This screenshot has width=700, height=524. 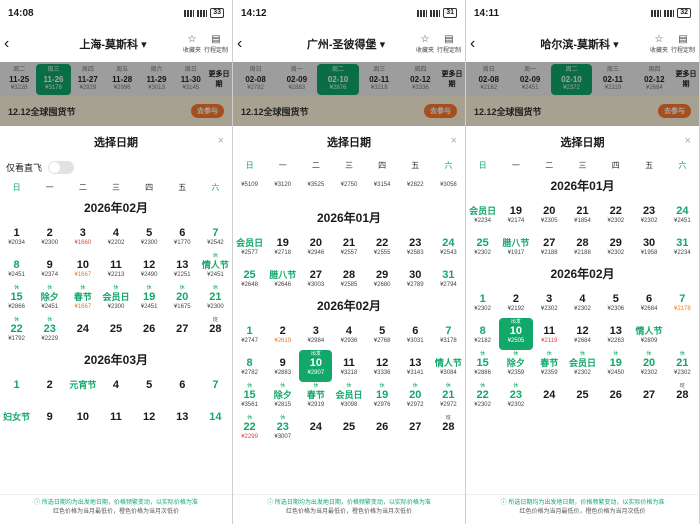 I want to click on day-cell: 25 ¥2648, so click(x=249, y=278).